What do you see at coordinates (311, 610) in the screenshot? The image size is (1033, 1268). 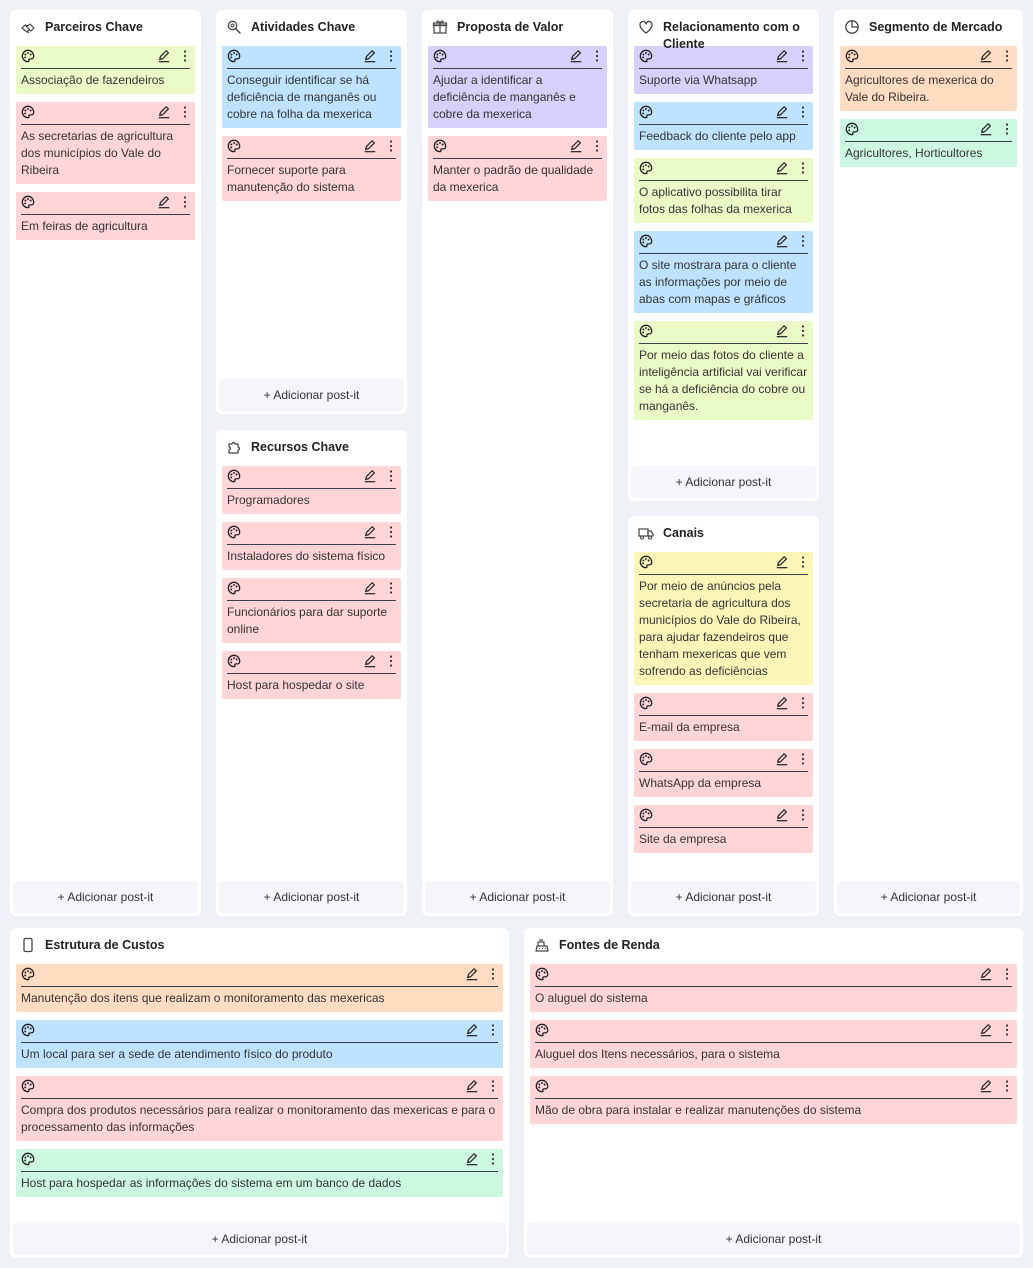 I see `post-it: Funcionários para dar suporte online` at bounding box center [311, 610].